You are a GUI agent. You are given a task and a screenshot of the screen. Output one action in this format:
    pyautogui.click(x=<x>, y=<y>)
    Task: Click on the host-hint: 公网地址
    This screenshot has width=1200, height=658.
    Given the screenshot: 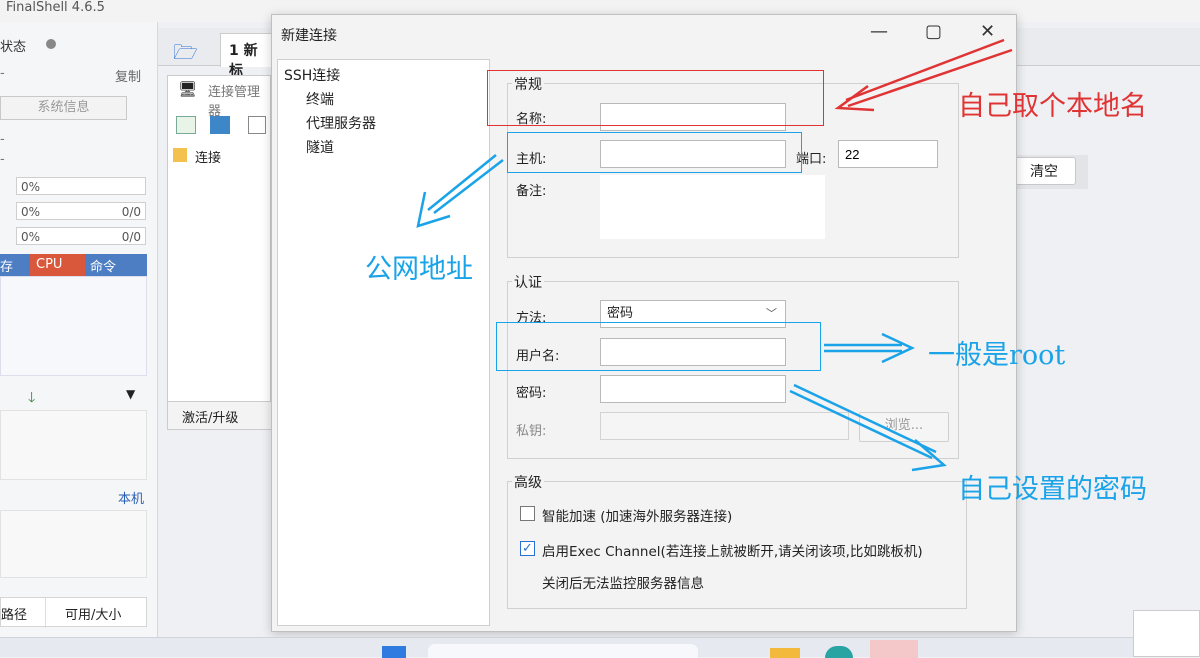 What is the action you would take?
    pyautogui.click(x=419, y=269)
    